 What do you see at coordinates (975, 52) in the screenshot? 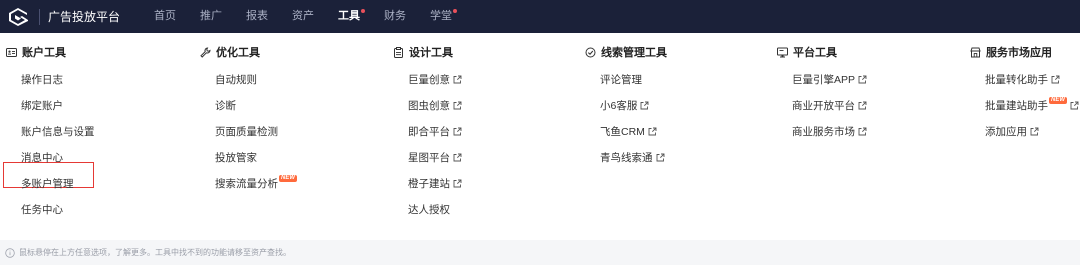
I see `store-icon` at bounding box center [975, 52].